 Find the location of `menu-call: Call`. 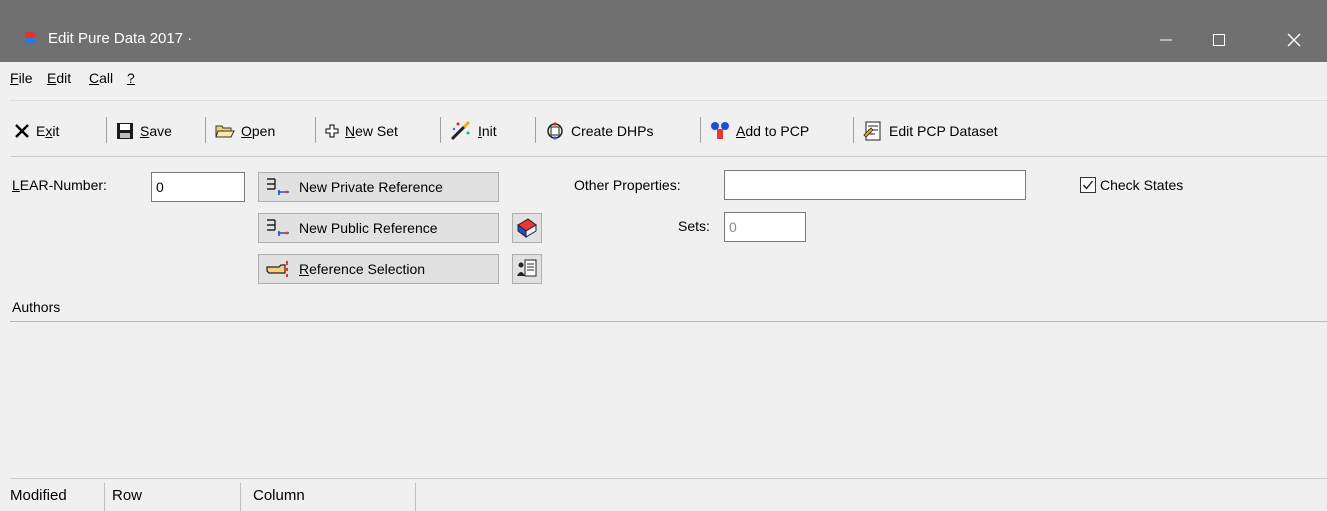

menu-call: Call is located at coordinates (101, 78).